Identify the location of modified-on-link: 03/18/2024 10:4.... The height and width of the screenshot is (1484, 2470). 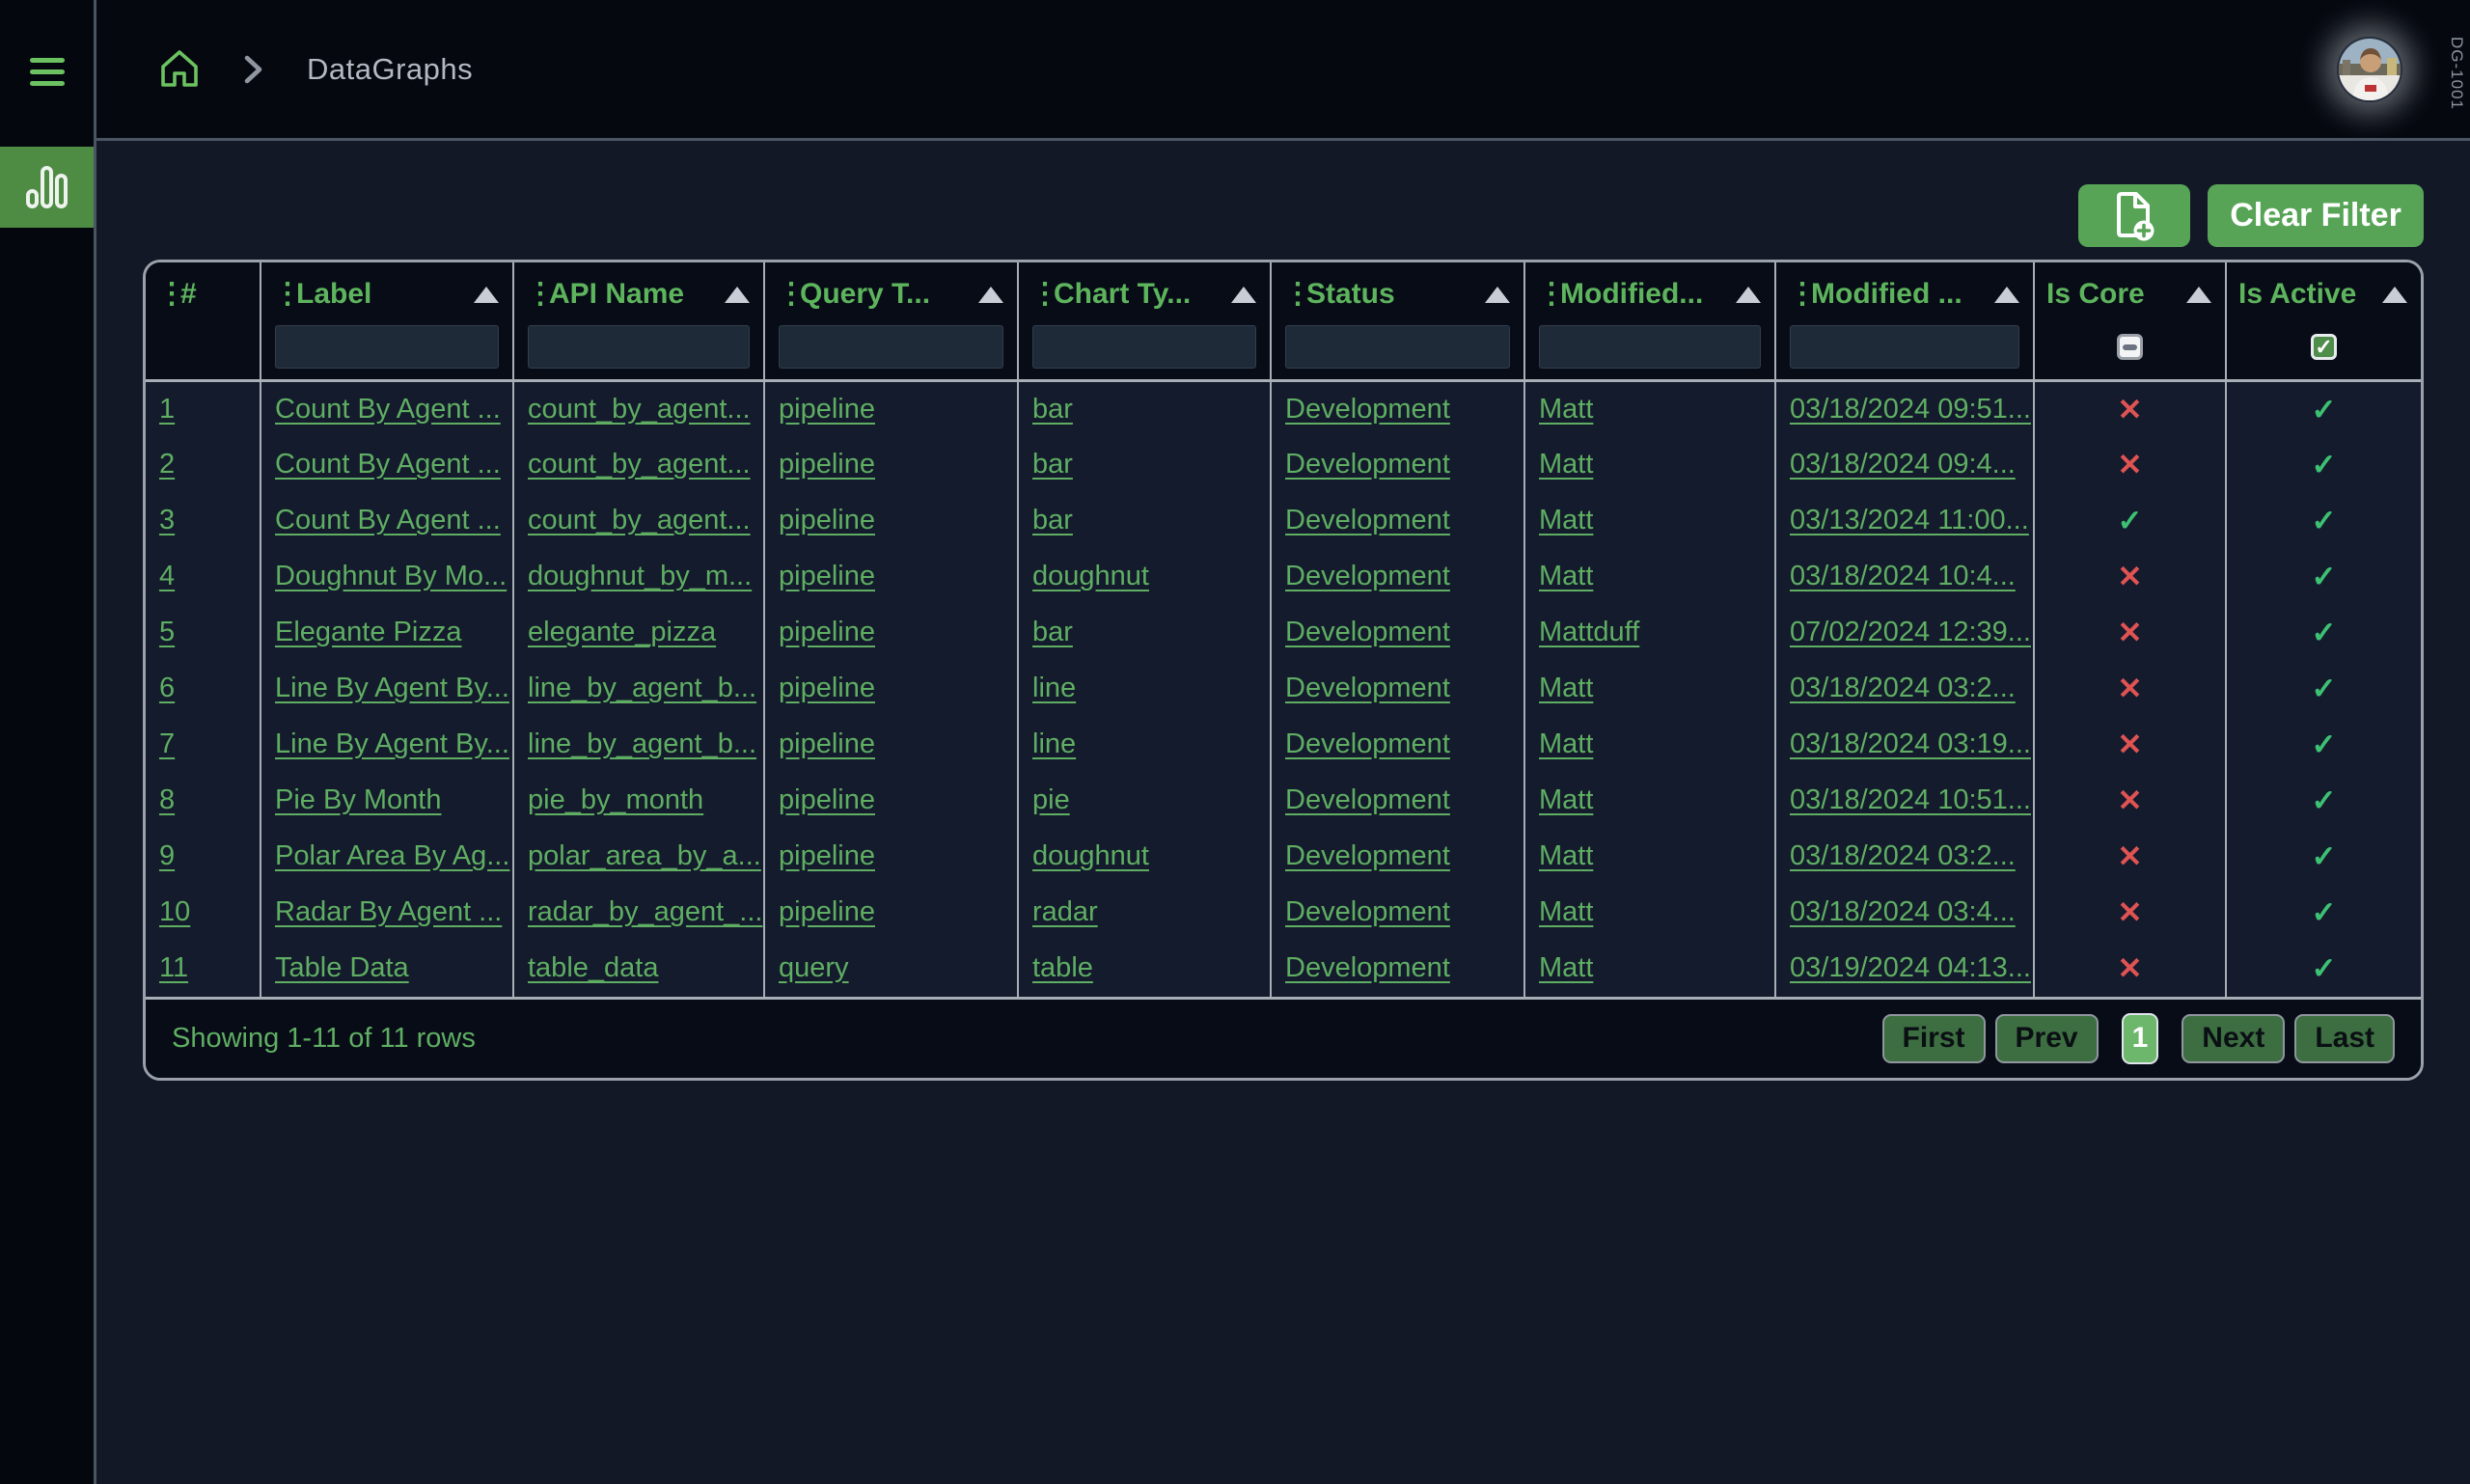
(1903, 576).